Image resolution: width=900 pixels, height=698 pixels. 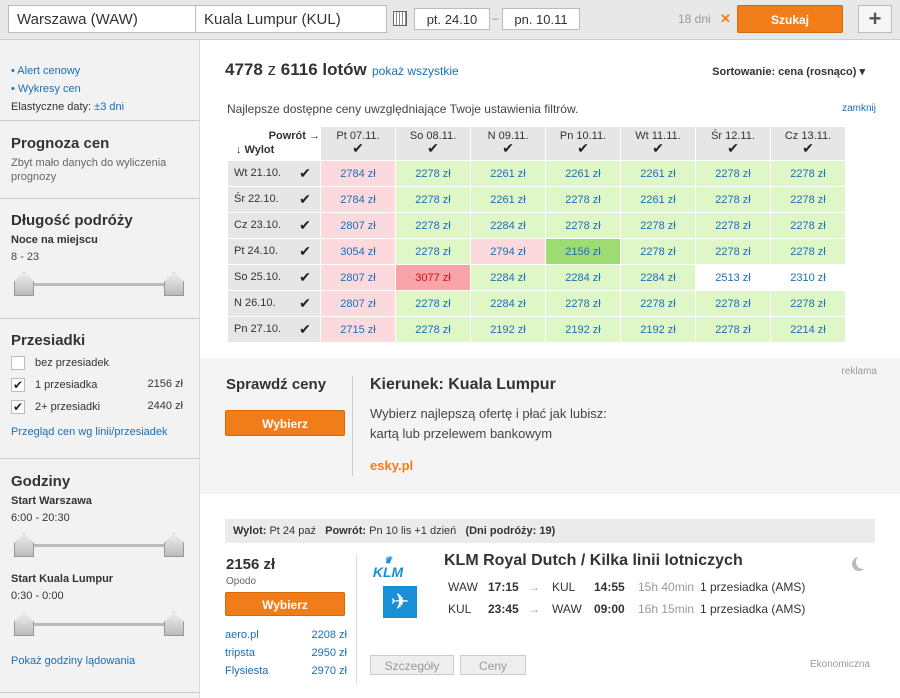 I want to click on return-date-header: Wt 11.11. ✔, so click(x=658, y=143).